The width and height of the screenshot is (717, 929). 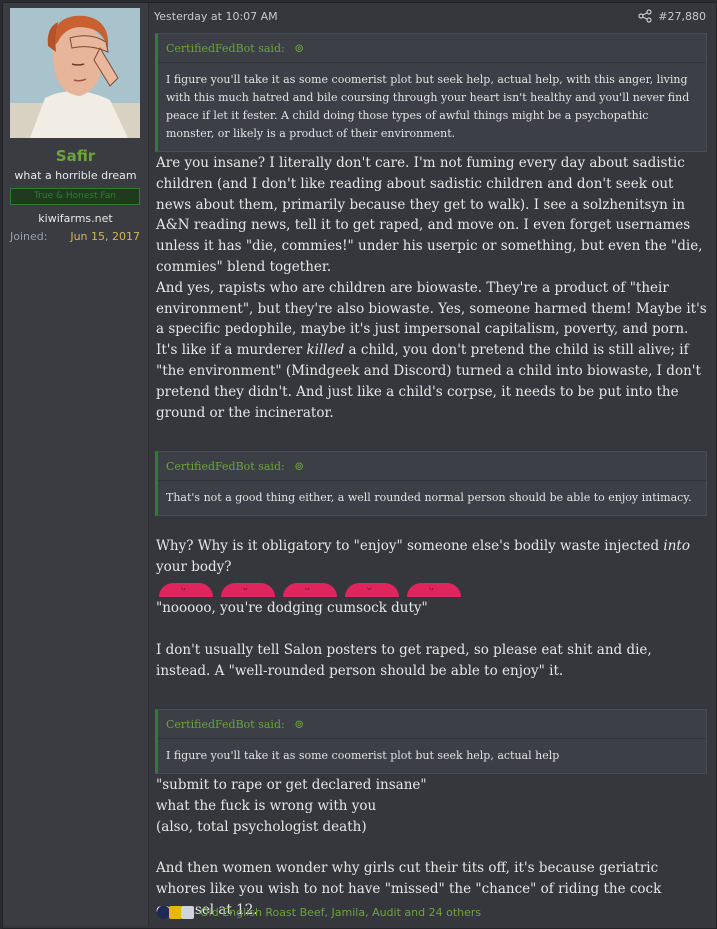 What do you see at coordinates (187, 912) in the screenshot?
I see `reaction-icon` at bounding box center [187, 912].